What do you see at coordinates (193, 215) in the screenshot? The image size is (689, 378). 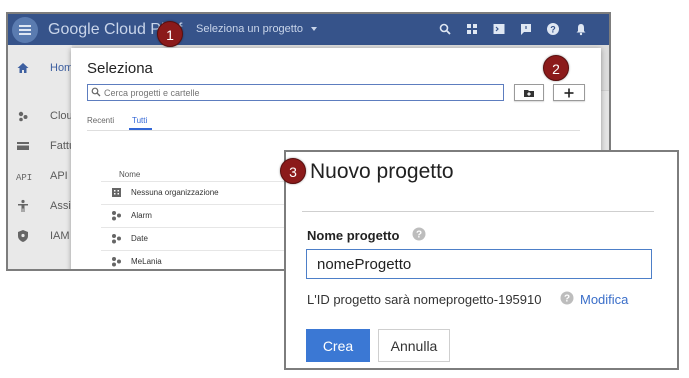 I see `project-row: Alarm` at bounding box center [193, 215].